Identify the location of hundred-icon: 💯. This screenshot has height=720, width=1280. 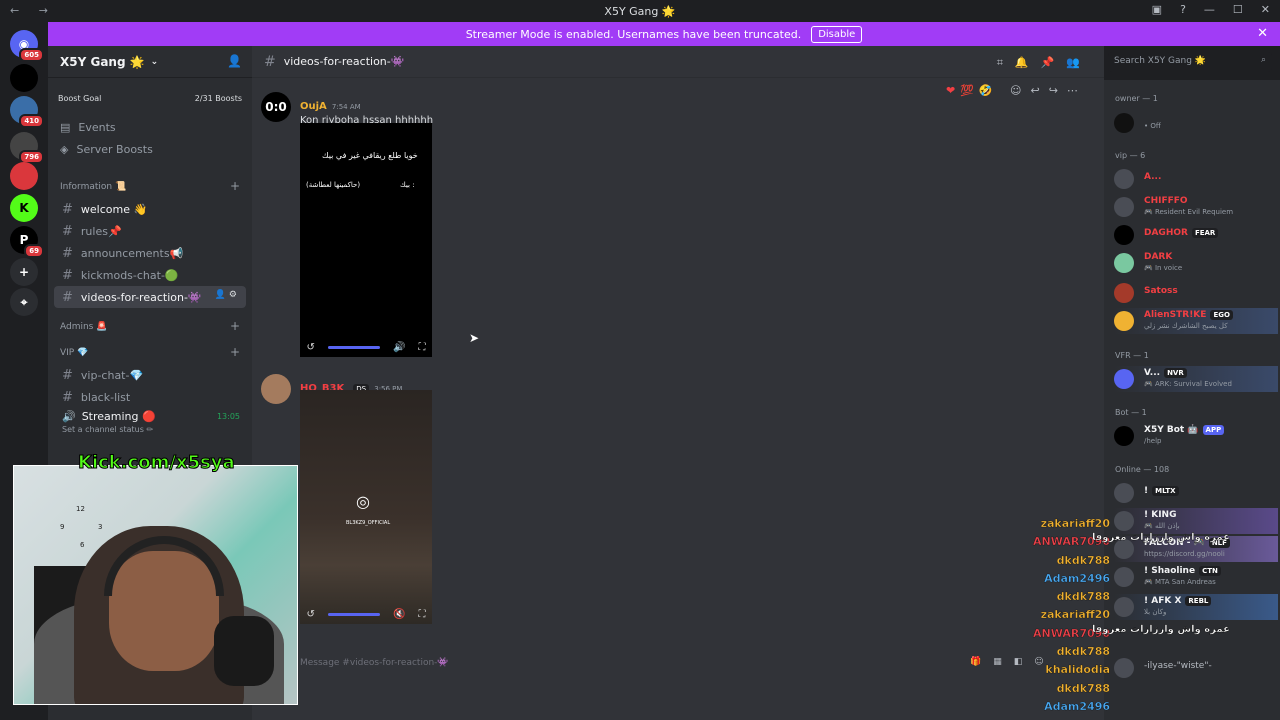
(969, 90).